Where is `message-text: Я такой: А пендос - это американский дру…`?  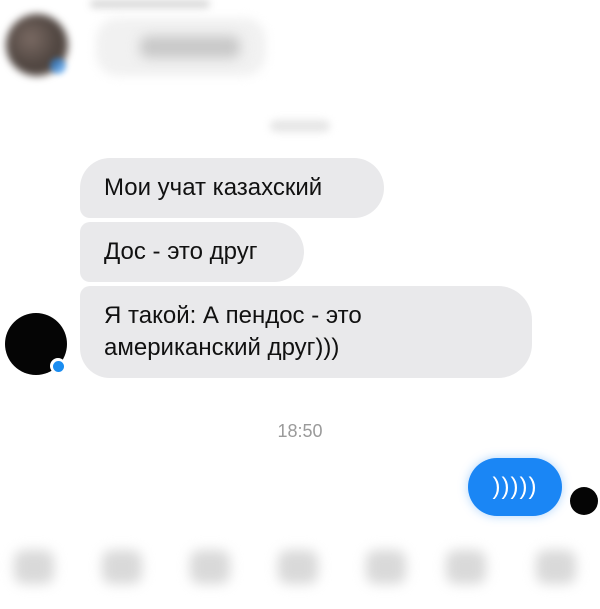 message-text: Я такой: А пендос - это американский дру… is located at coordinates (233, 332).